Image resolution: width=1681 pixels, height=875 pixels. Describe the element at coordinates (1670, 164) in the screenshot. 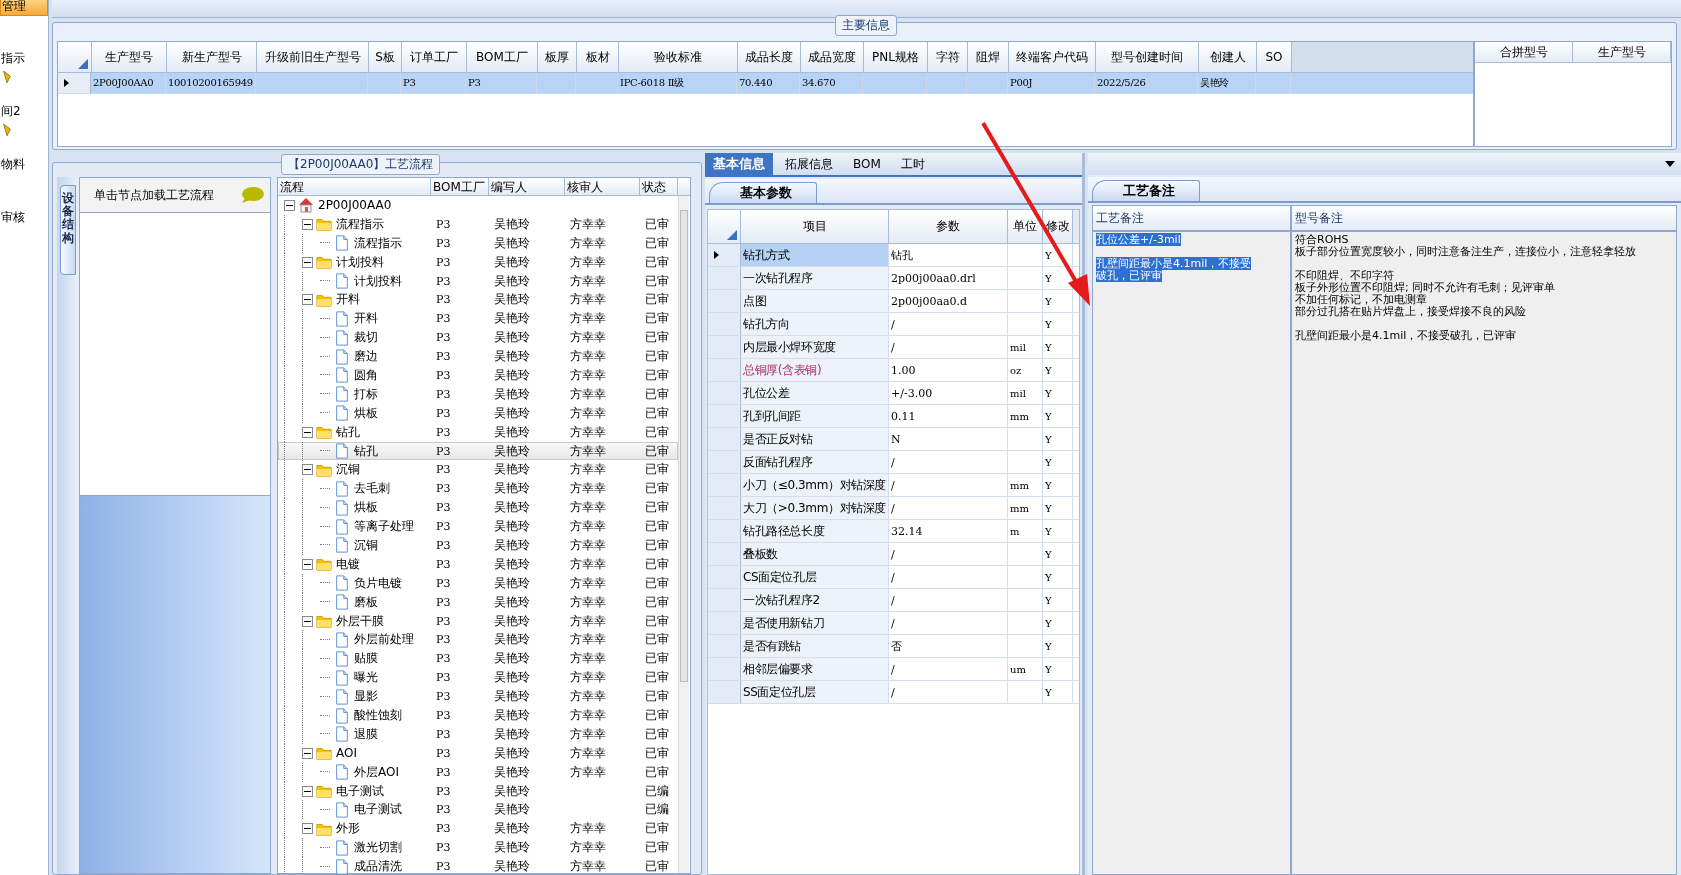

I see `dropdown-caret-icon` at that location.